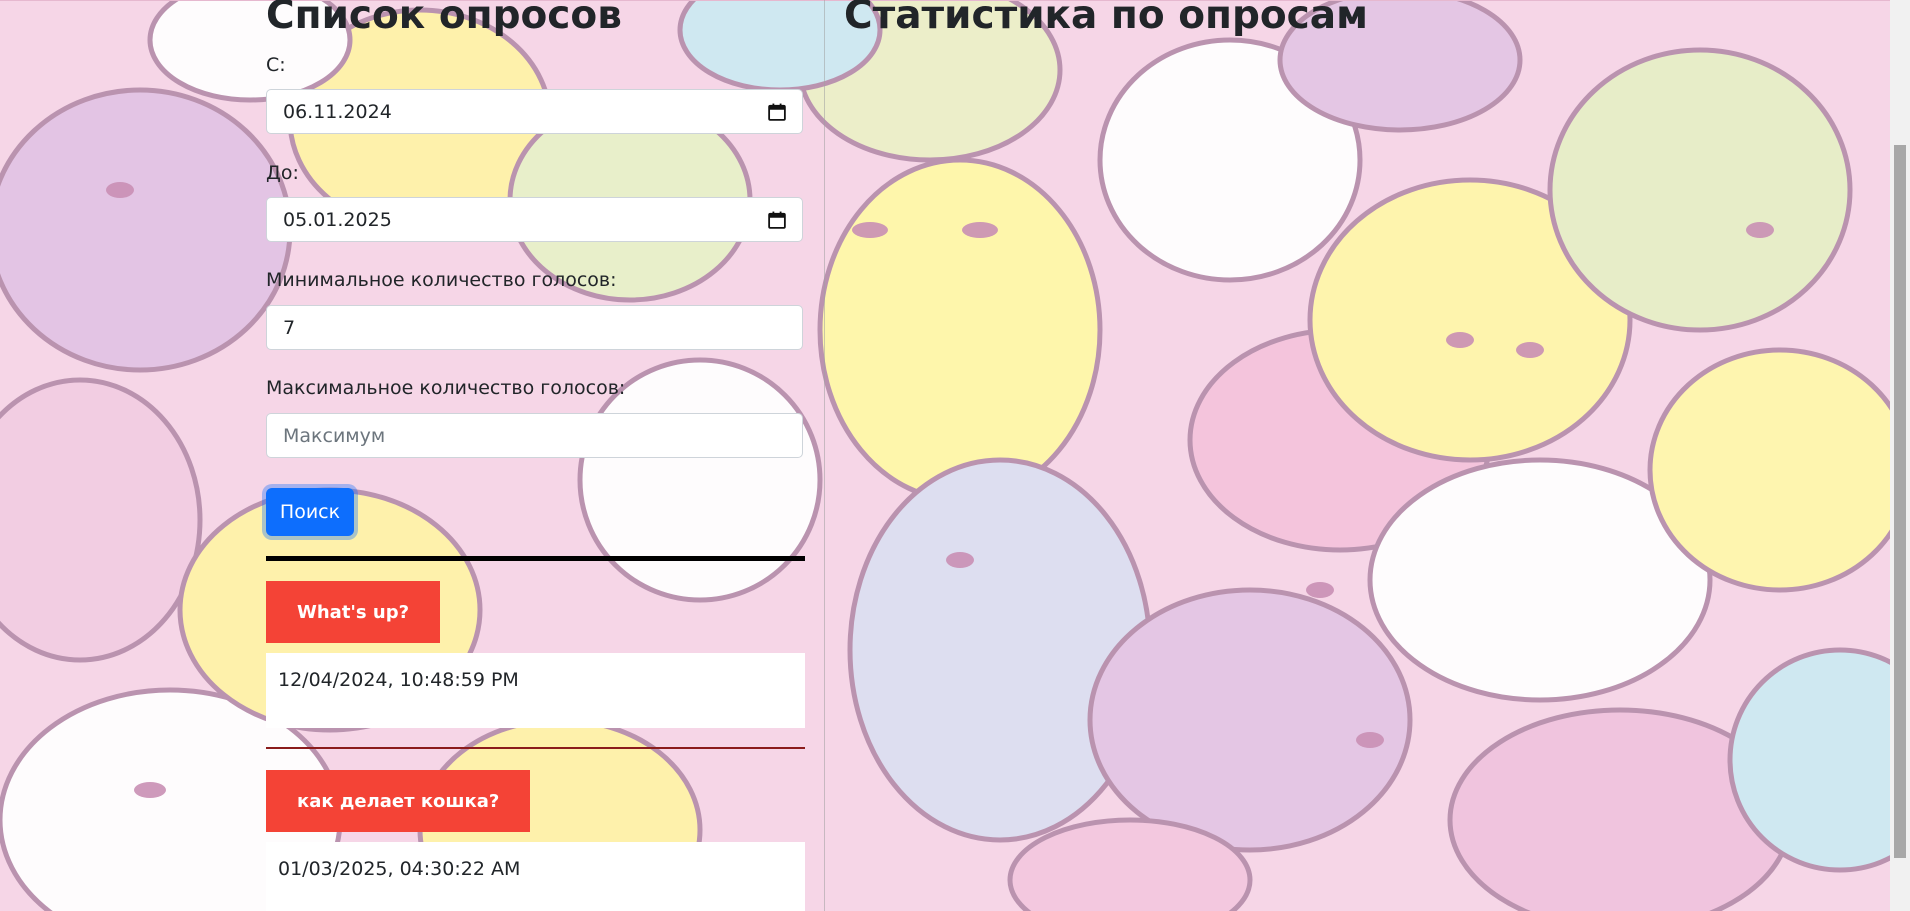 The height and width of the screenshot is (911, 1910). Describe the element at coordinates (441, 280) in the screenshot. I see `min-votes-label: Минимальное количество голосов:` at that location.